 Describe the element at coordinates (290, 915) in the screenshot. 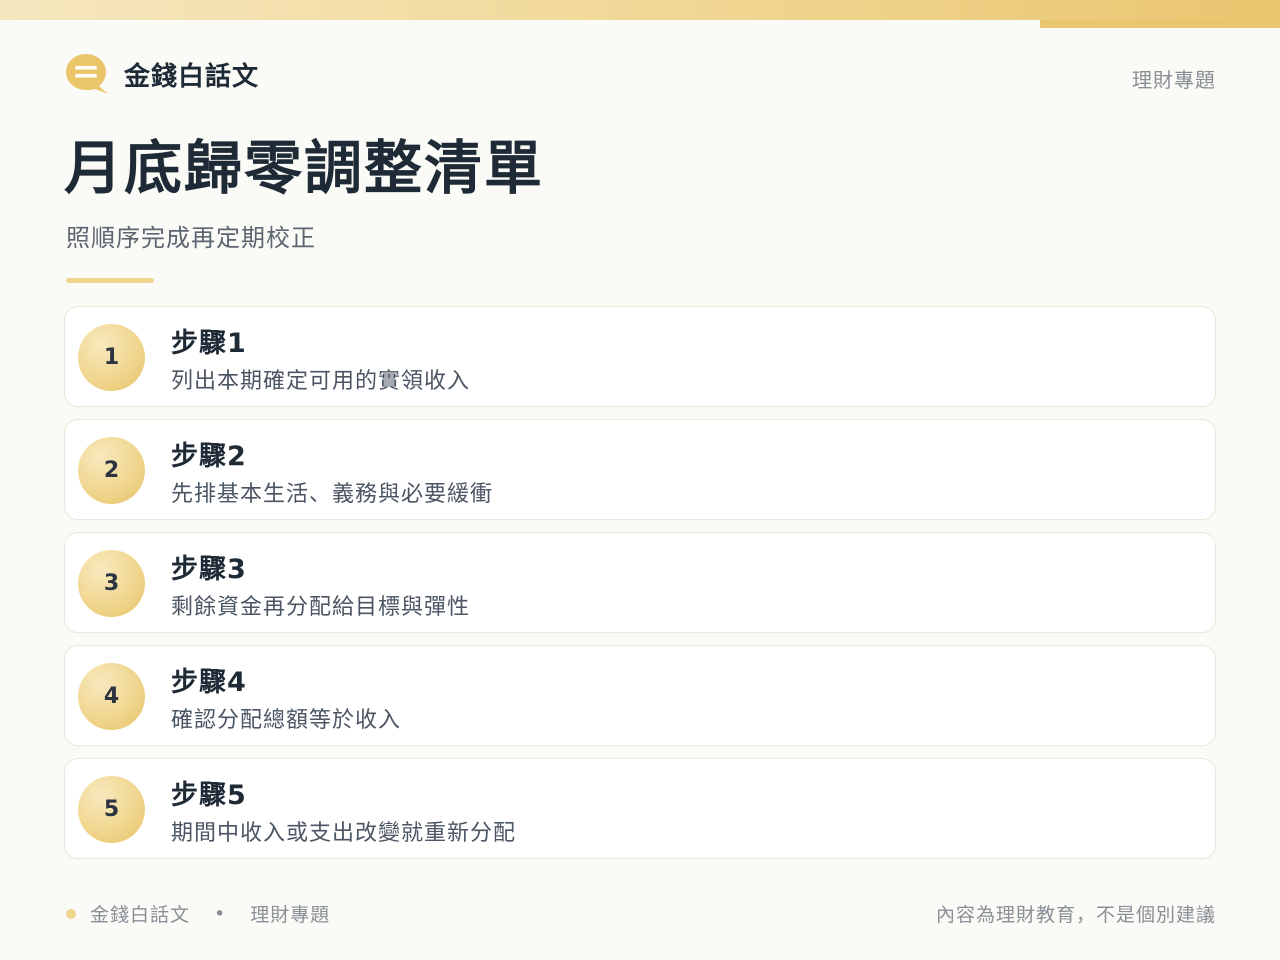

I see `footer-tag: 理財專題` at that location.